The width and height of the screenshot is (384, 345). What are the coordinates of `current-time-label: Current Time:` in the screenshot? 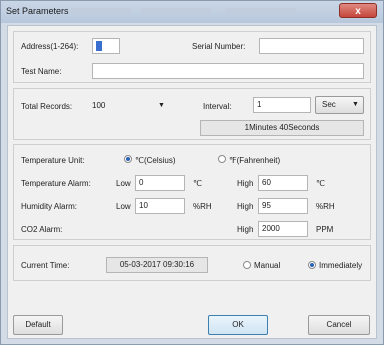 It's located at (45, 265).